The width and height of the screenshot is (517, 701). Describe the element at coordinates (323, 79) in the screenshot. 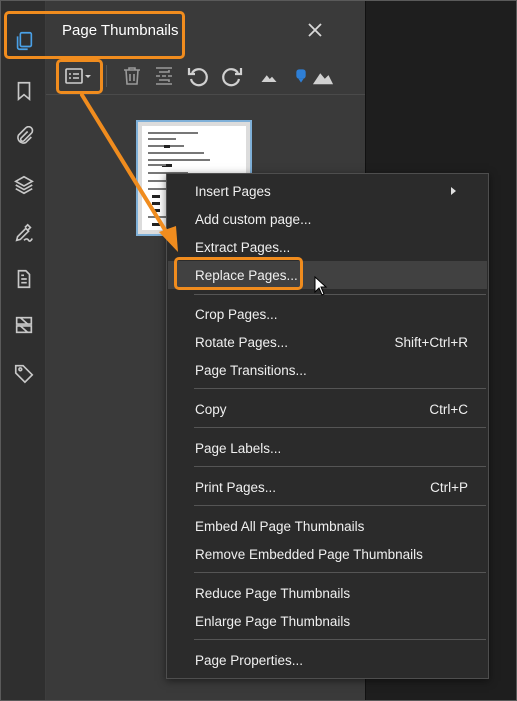

I see `zoom-in-icon` at that location.